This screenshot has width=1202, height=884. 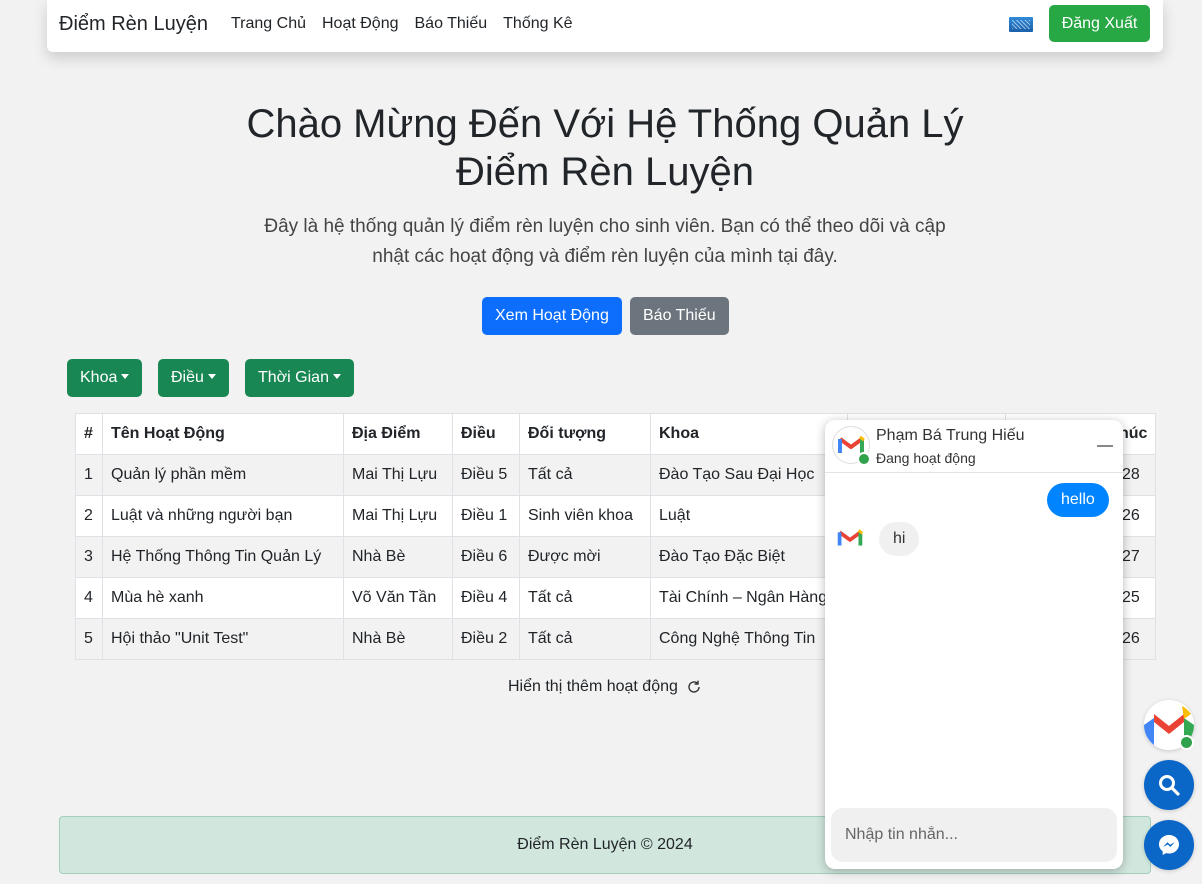 I want to click on cell-name: Luật và những người bạn, so click(x=223, y=516).